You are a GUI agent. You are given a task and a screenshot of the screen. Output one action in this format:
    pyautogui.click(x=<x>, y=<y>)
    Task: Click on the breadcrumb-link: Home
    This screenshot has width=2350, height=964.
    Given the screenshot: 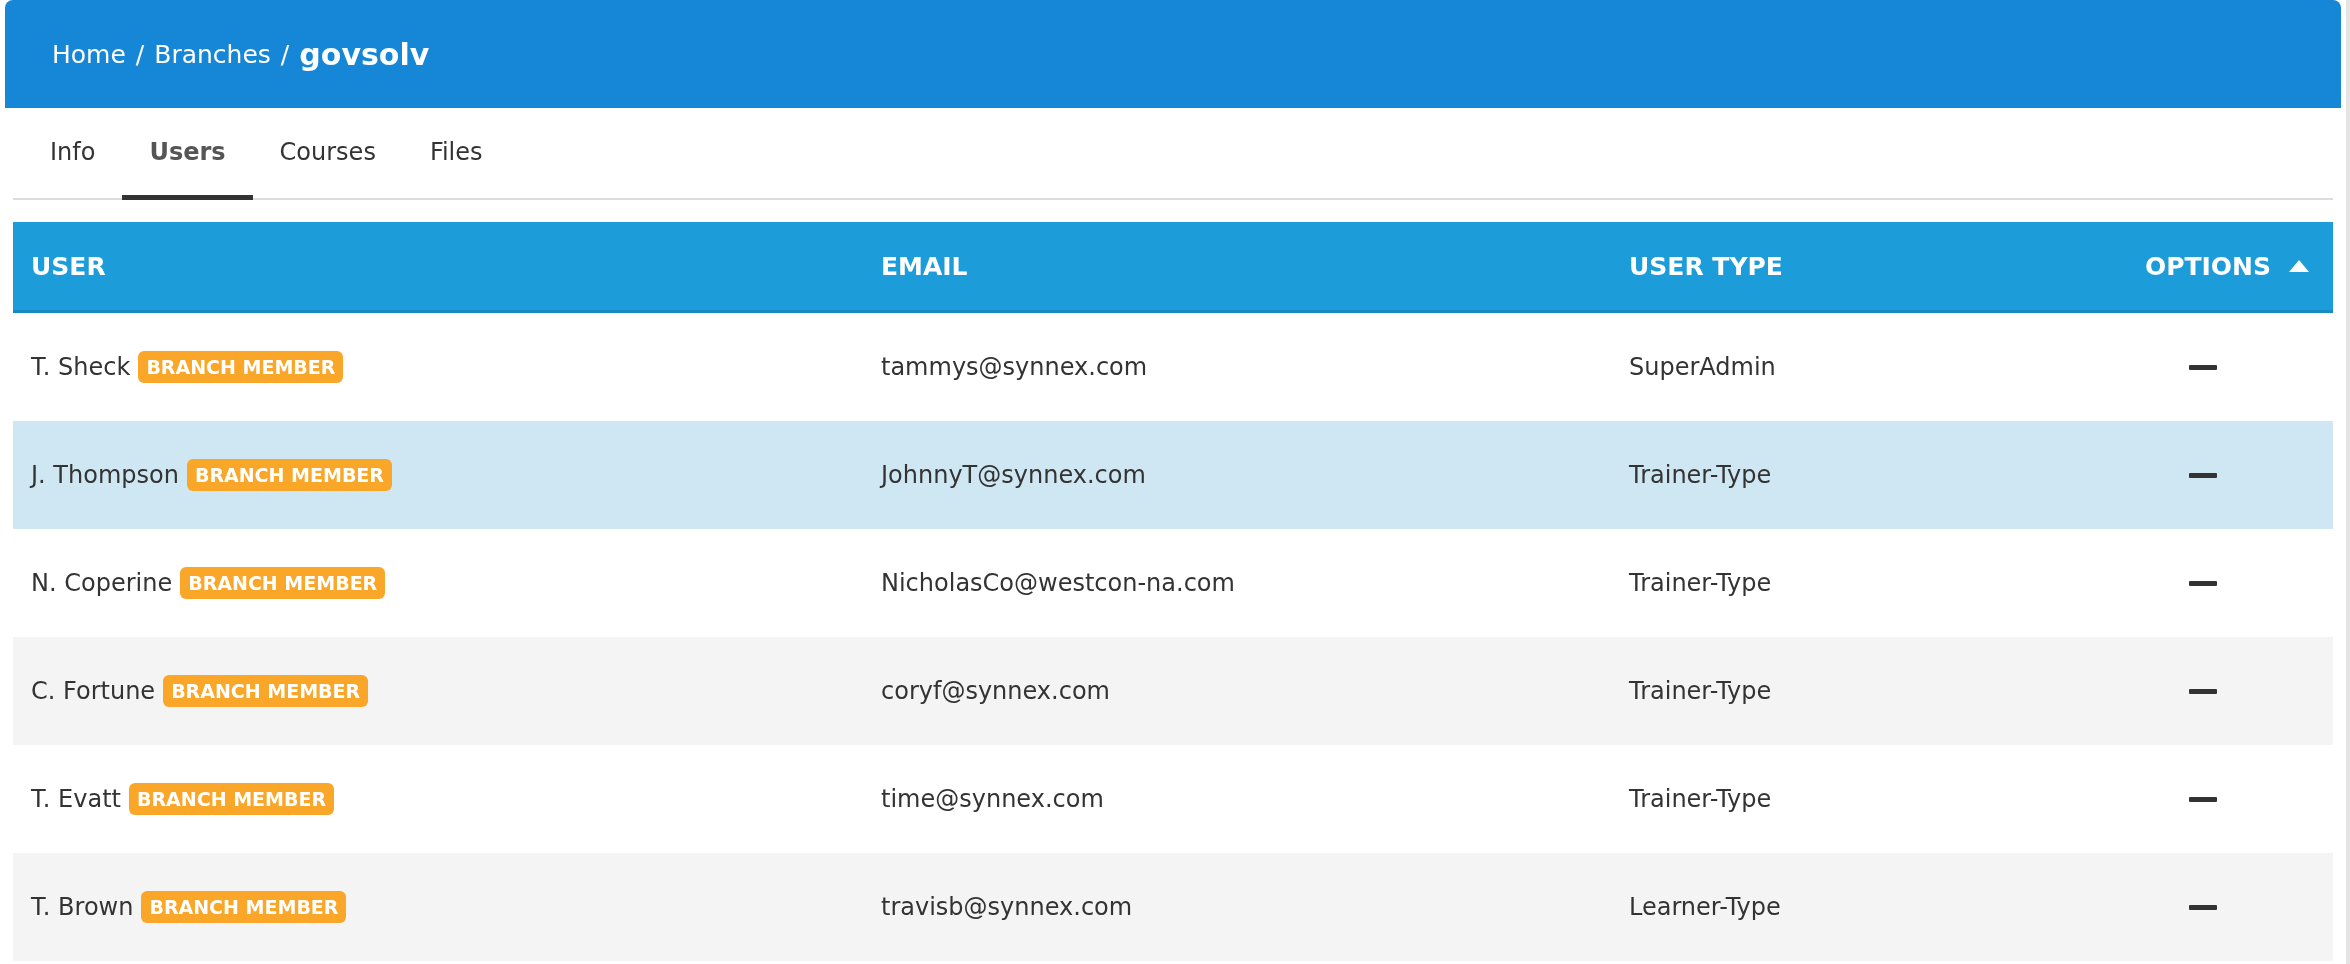 What is the action you would take?
    pyautogui.click(x=89, y=54)
    